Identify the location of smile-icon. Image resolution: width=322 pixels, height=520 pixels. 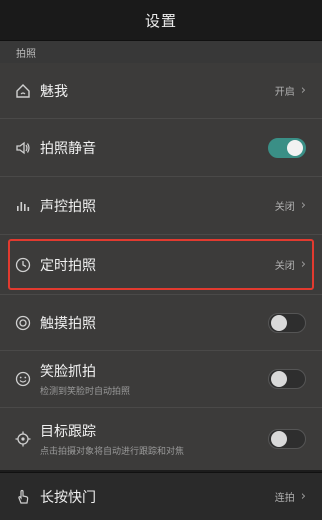
(23, 379).